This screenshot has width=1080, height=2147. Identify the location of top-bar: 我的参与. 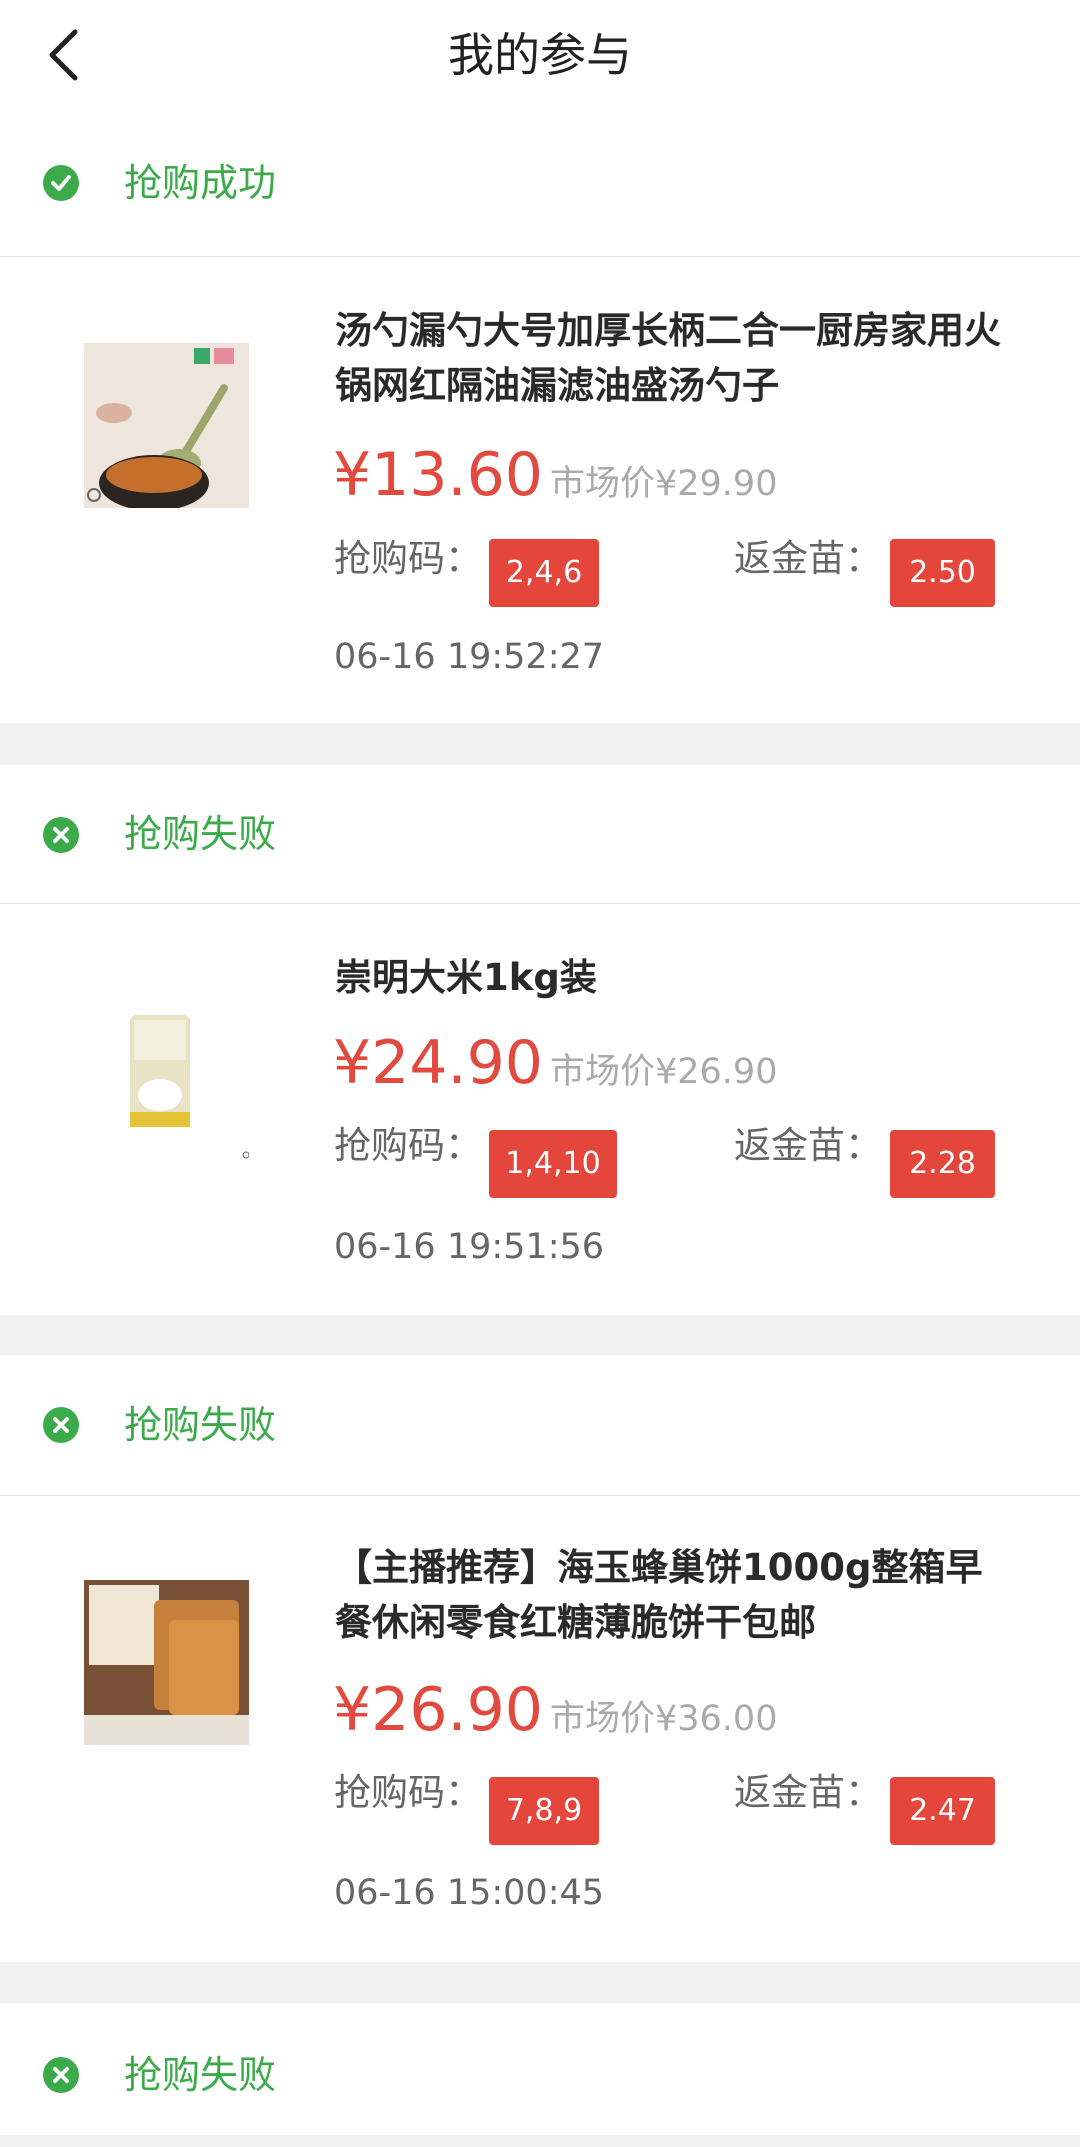
(540, 55).